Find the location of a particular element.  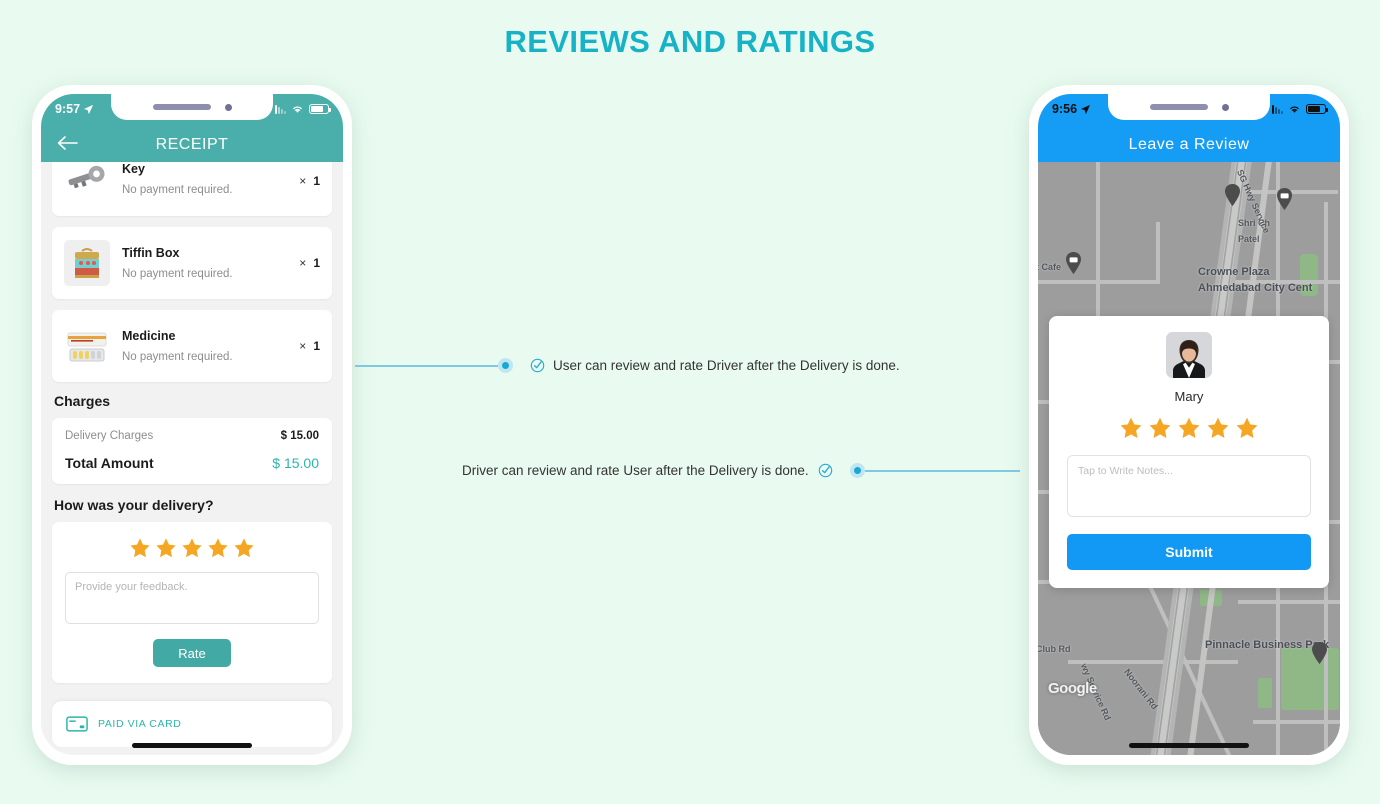

item-info: Medicine No payment required. is located at coordinates (204, 346).